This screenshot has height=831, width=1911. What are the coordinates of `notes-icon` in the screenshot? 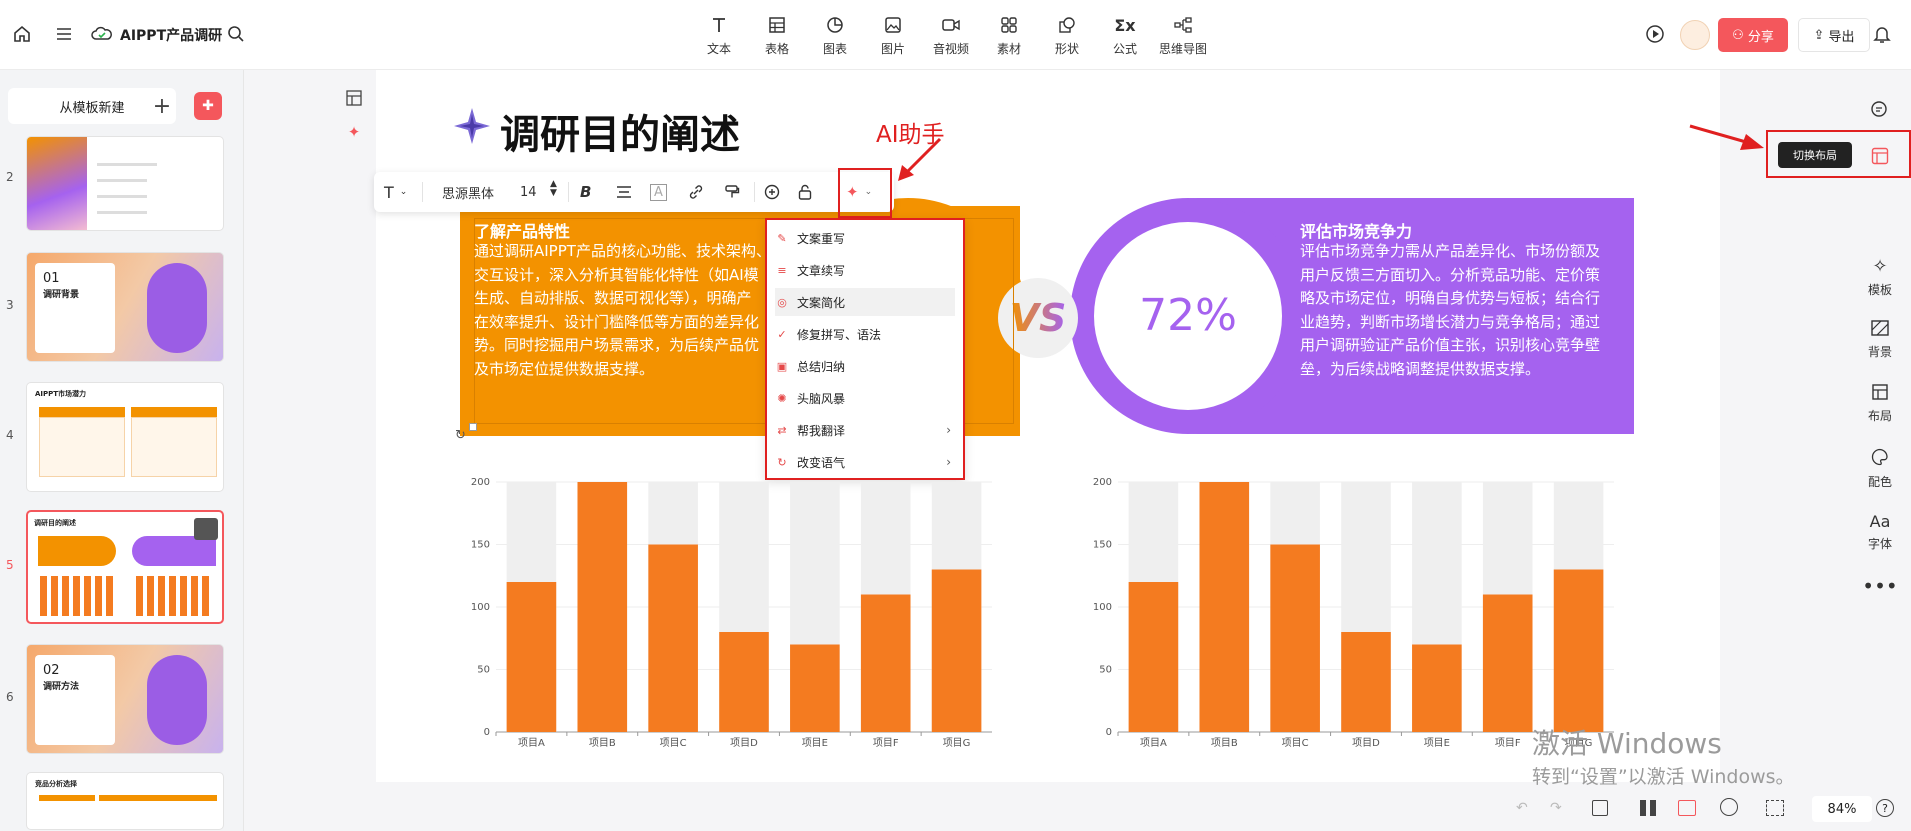 It's located at (1600, 808).